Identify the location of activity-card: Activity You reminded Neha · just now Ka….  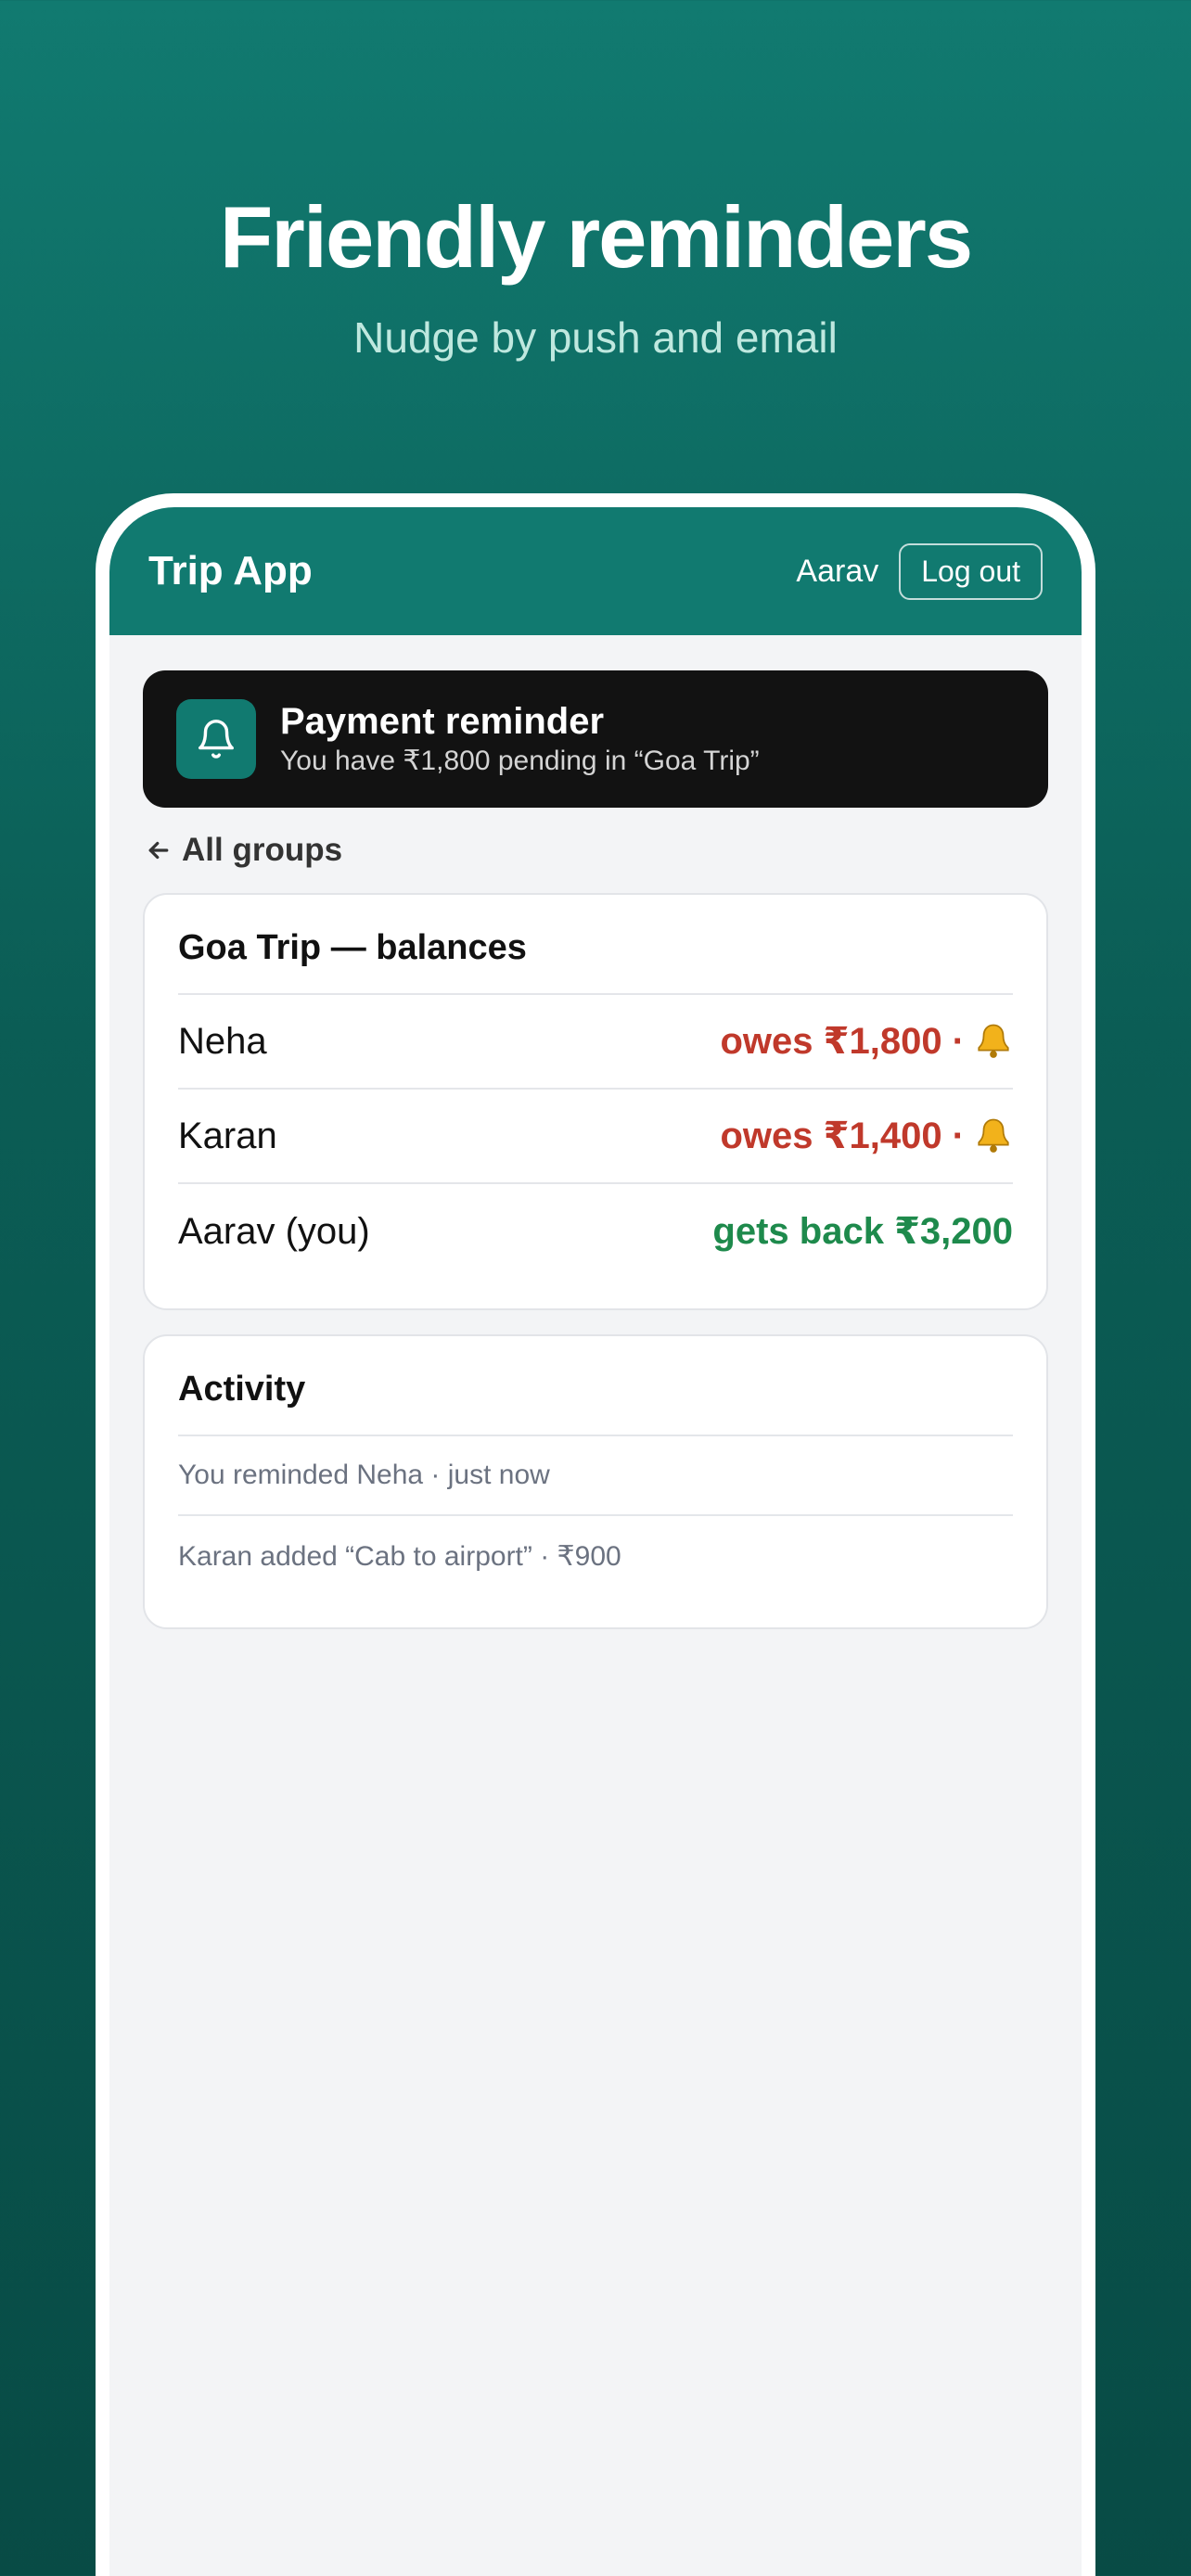
(595, 1481).